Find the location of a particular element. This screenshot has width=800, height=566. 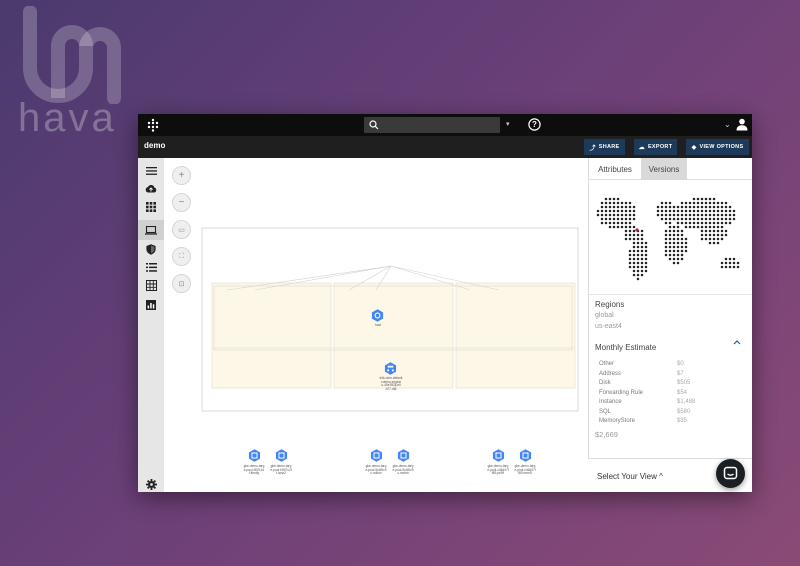

list-icon is located at coordinates (151, 267).